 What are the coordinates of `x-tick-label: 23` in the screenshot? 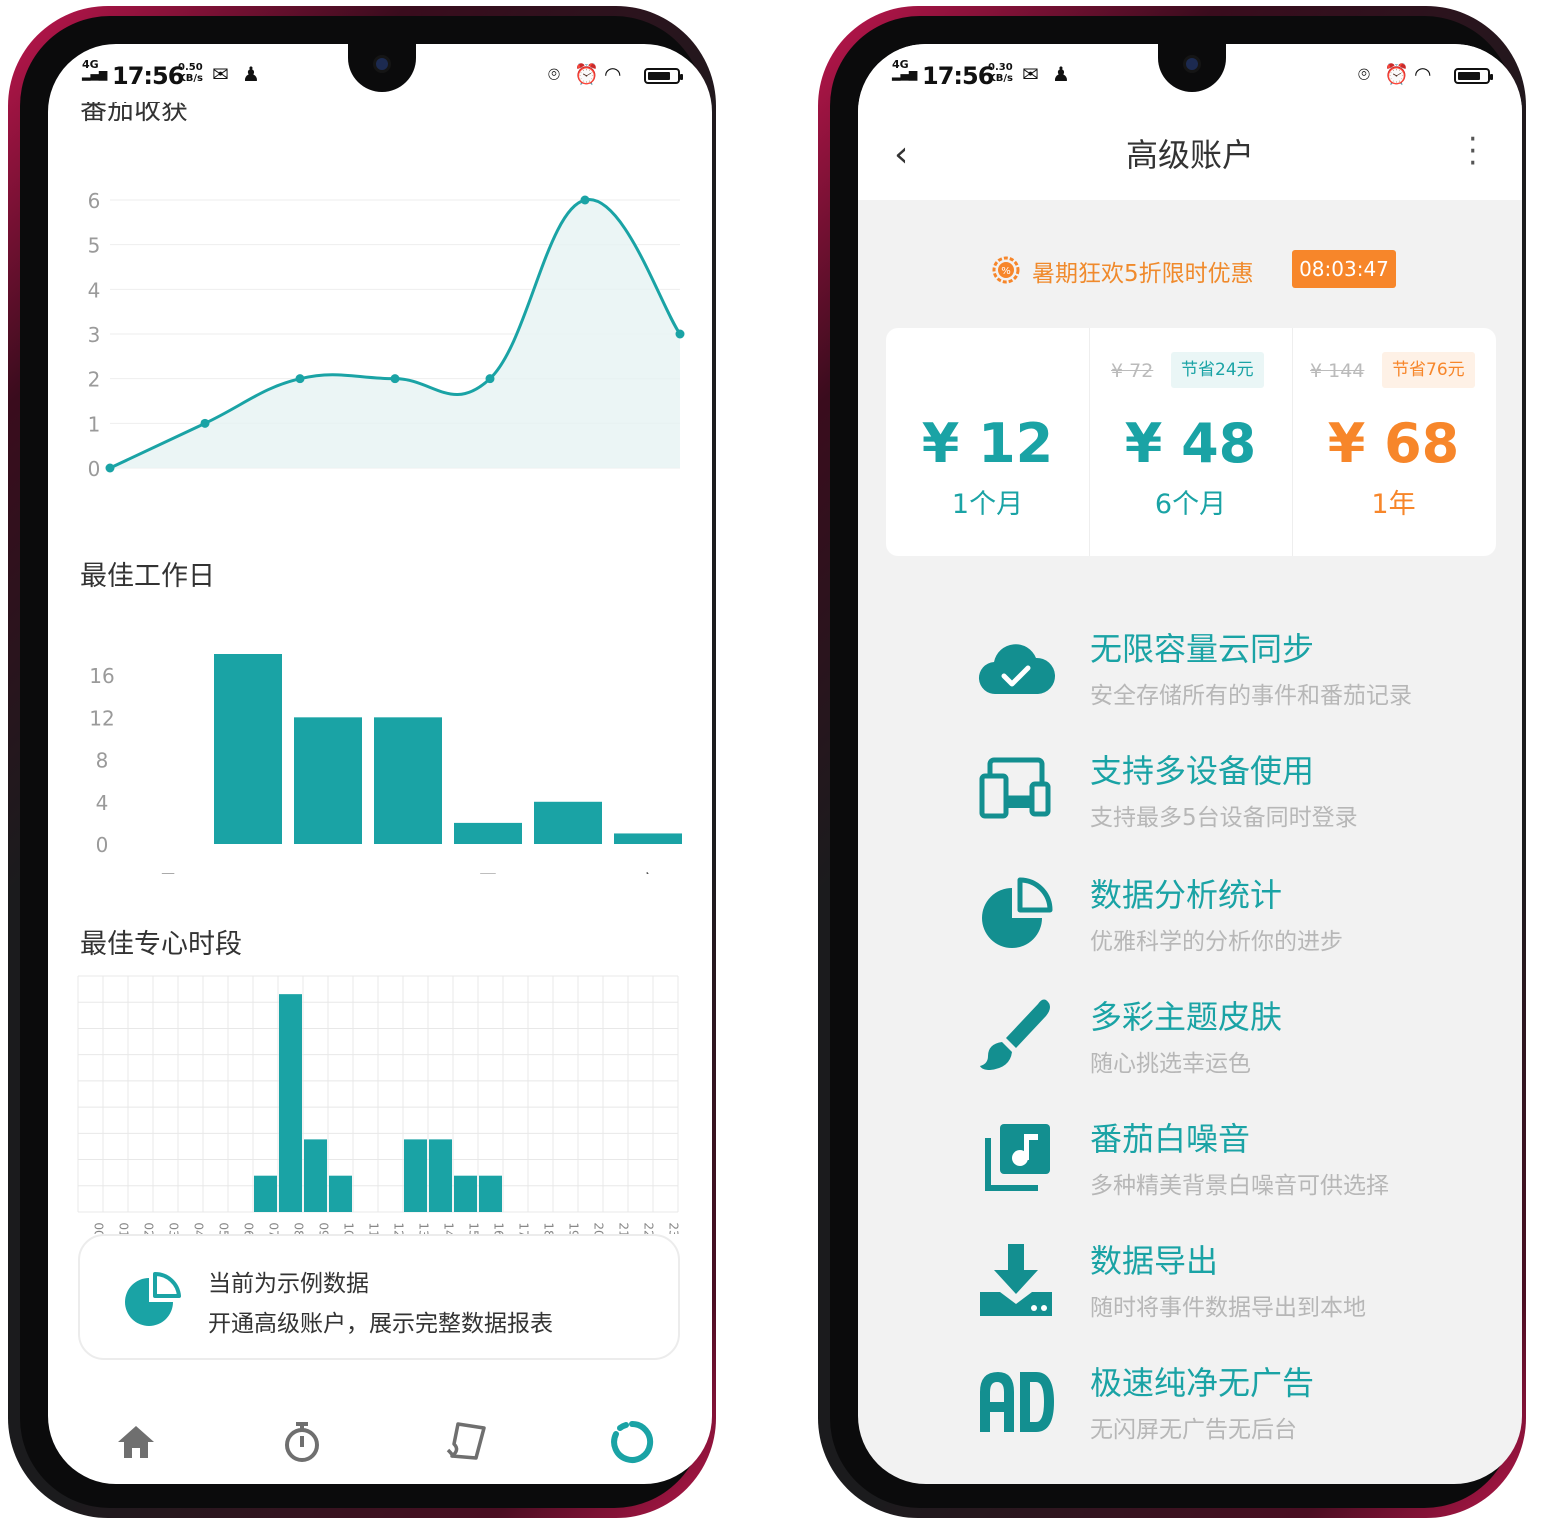 It's located at (674, 1228).